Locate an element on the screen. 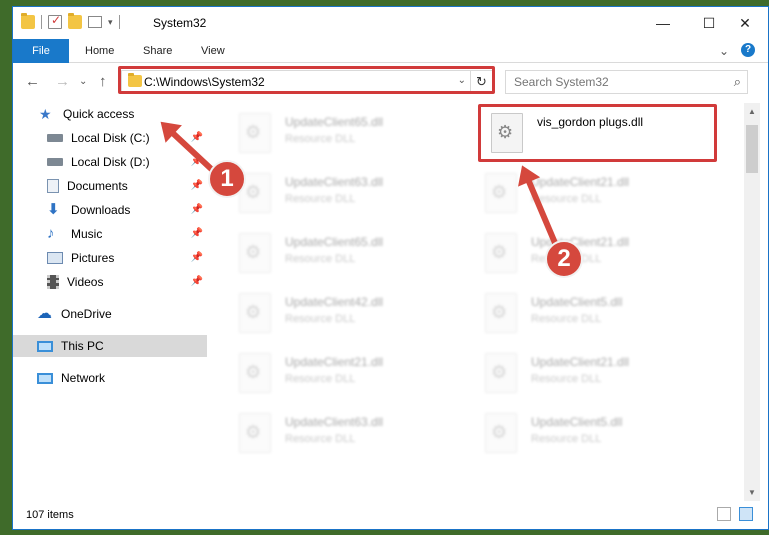  tab-home: Home is located at coordinates (99, 51).